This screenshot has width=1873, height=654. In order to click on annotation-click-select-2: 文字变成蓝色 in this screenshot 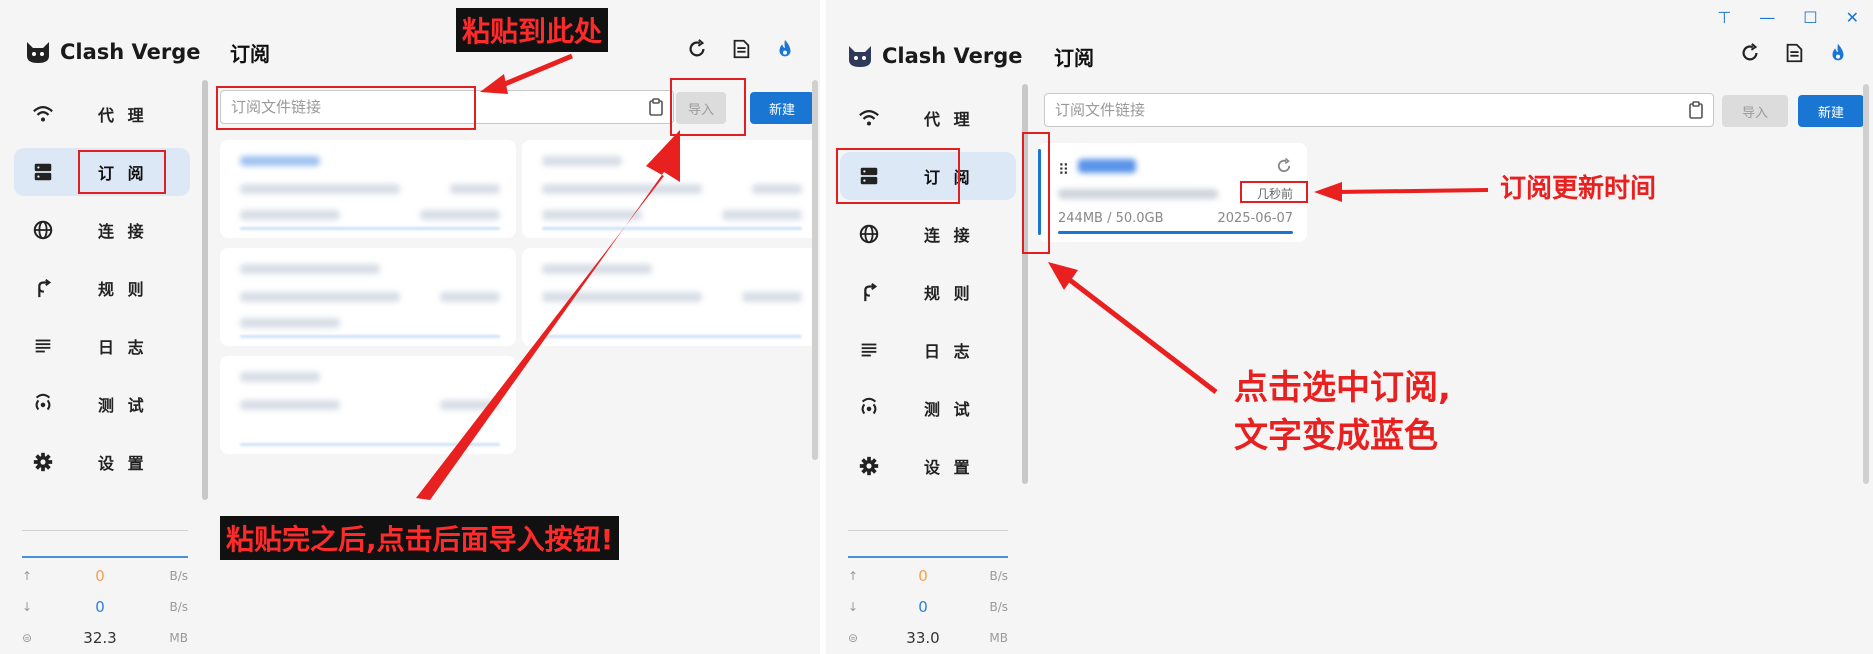, I will do `click(1336, 436)`.